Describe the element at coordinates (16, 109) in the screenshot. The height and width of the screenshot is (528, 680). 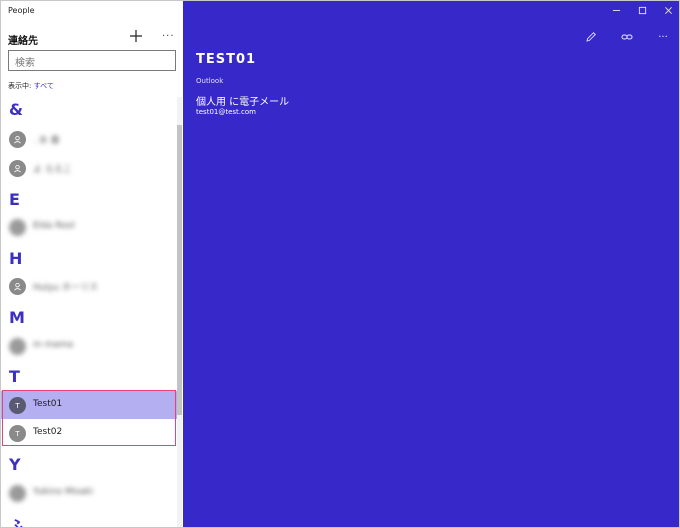
I see `group-letter-amp: &` at that location.